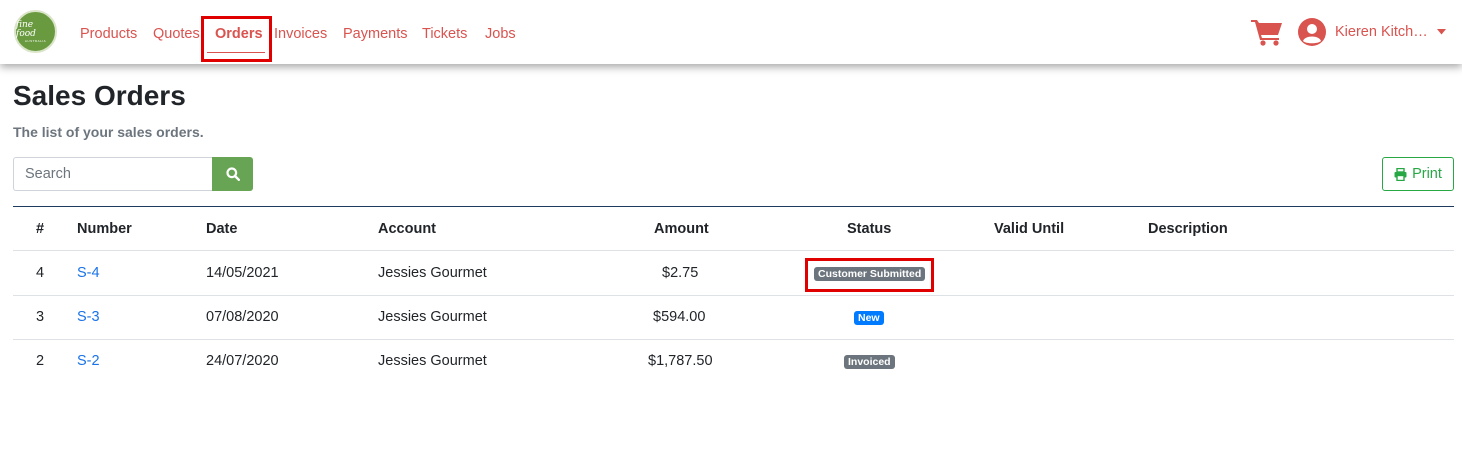 The image size is (1462, 461). Describe the element at coordinates (239, 34) in the screenshot. I see `nav-orders: Orders` at that location.